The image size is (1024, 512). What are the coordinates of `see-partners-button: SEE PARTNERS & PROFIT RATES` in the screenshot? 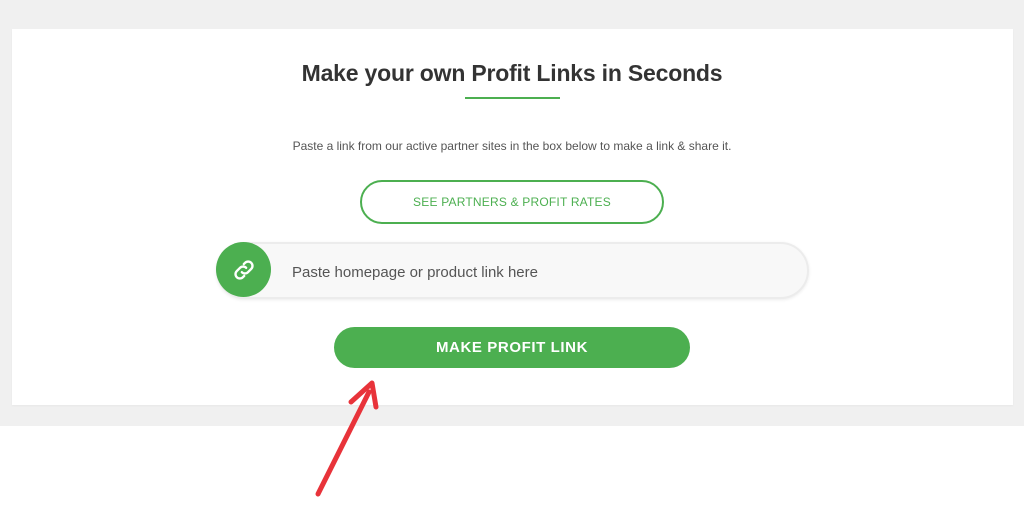 It's located at (512, 202).